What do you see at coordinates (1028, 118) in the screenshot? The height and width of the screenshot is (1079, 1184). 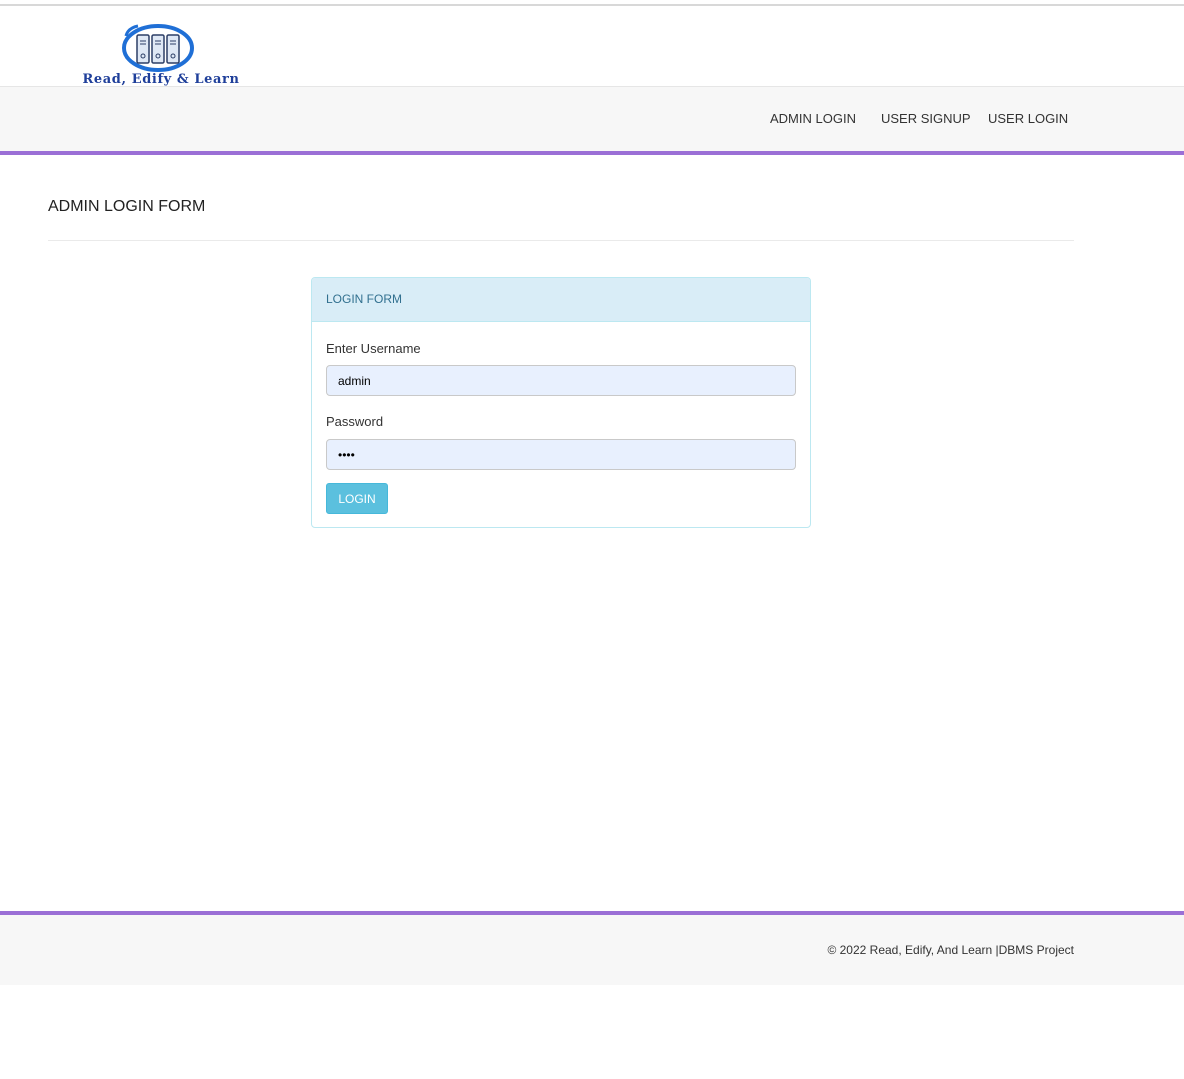 I see `nav-user-login: USER LOGIN` at bounding box center [1028, 118].